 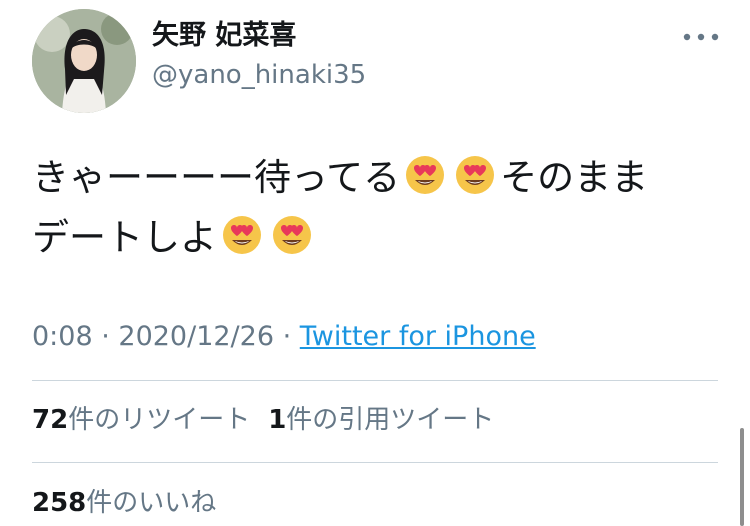 I want to click on tweet-line-1: きゃーーーー待ってる そのまま, so click(x=377, y=178).